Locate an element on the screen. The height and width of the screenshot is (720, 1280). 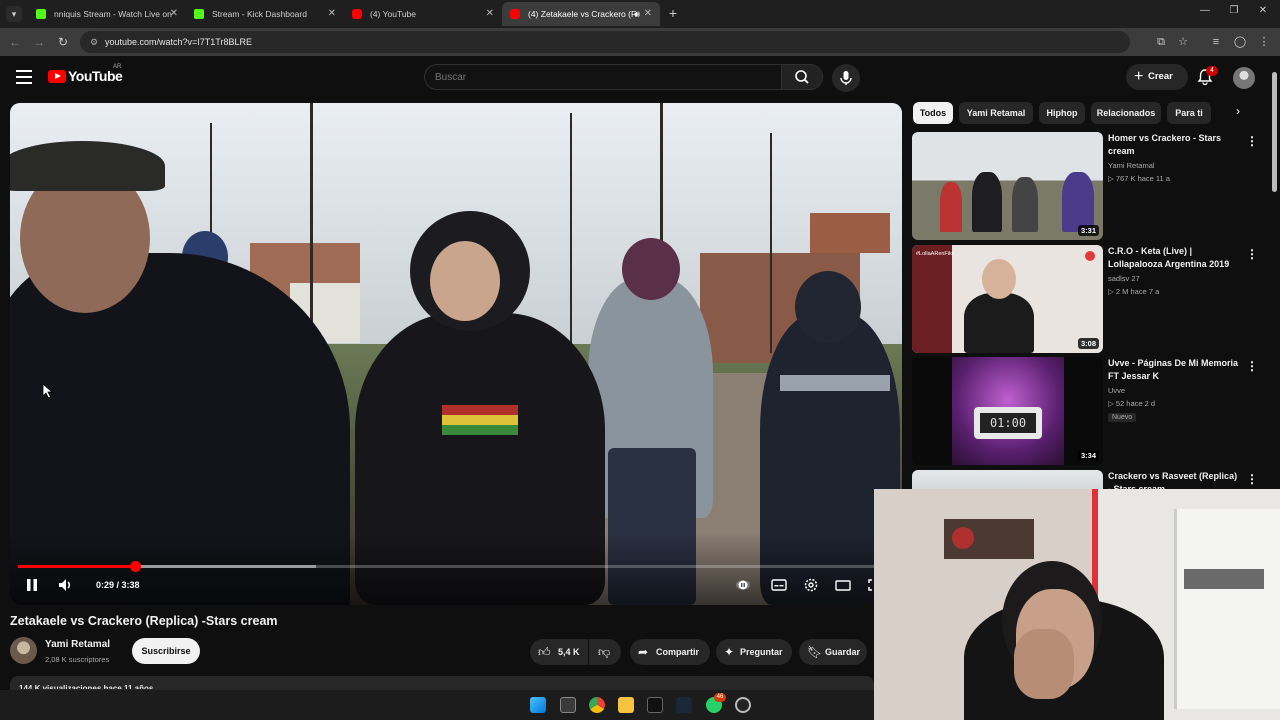
browser-menu-icon: ⋮ is located at coordinates (1264, 42).